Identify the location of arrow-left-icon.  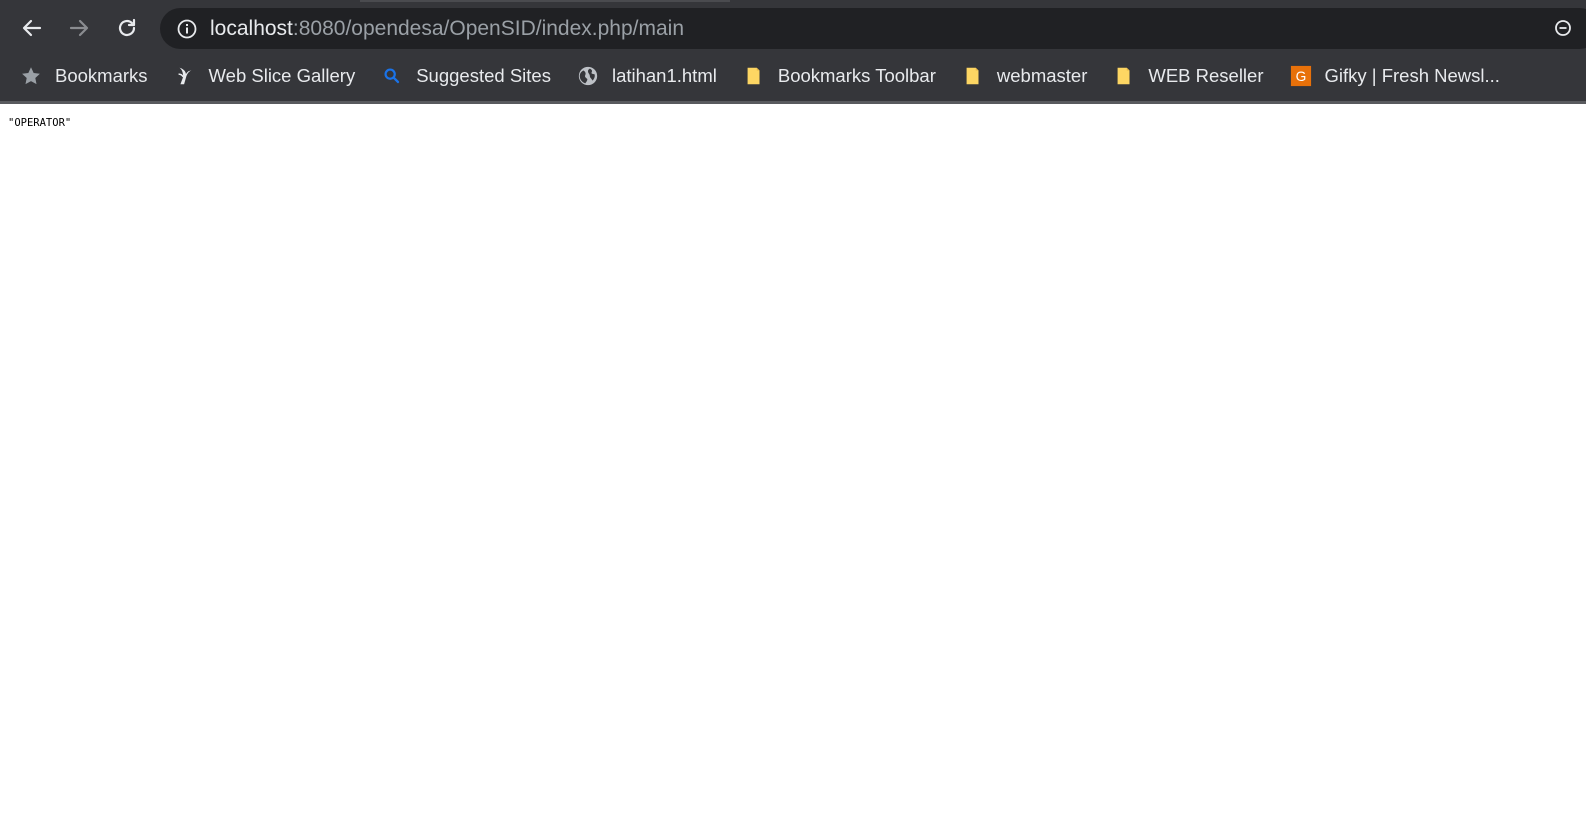
(32, 28).